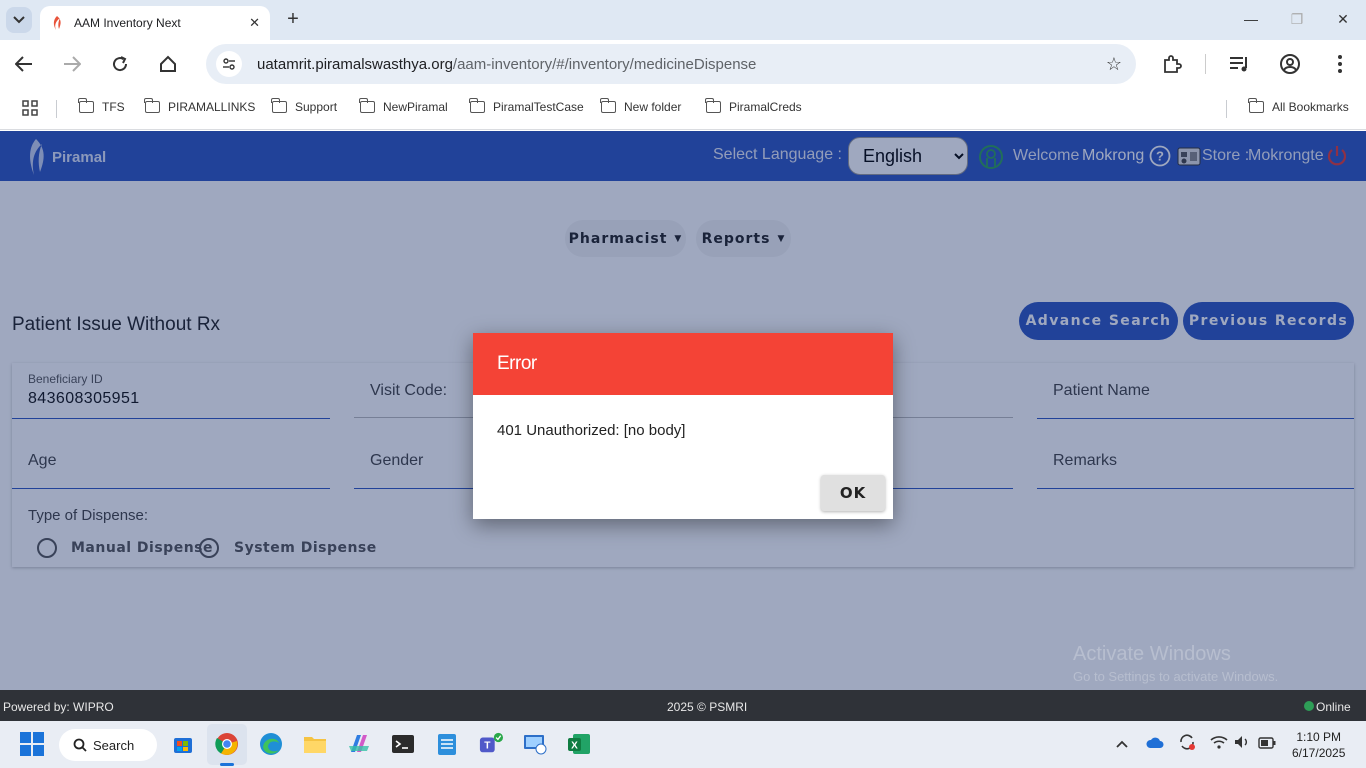  I want to click on home-icon, so click(168, 63).